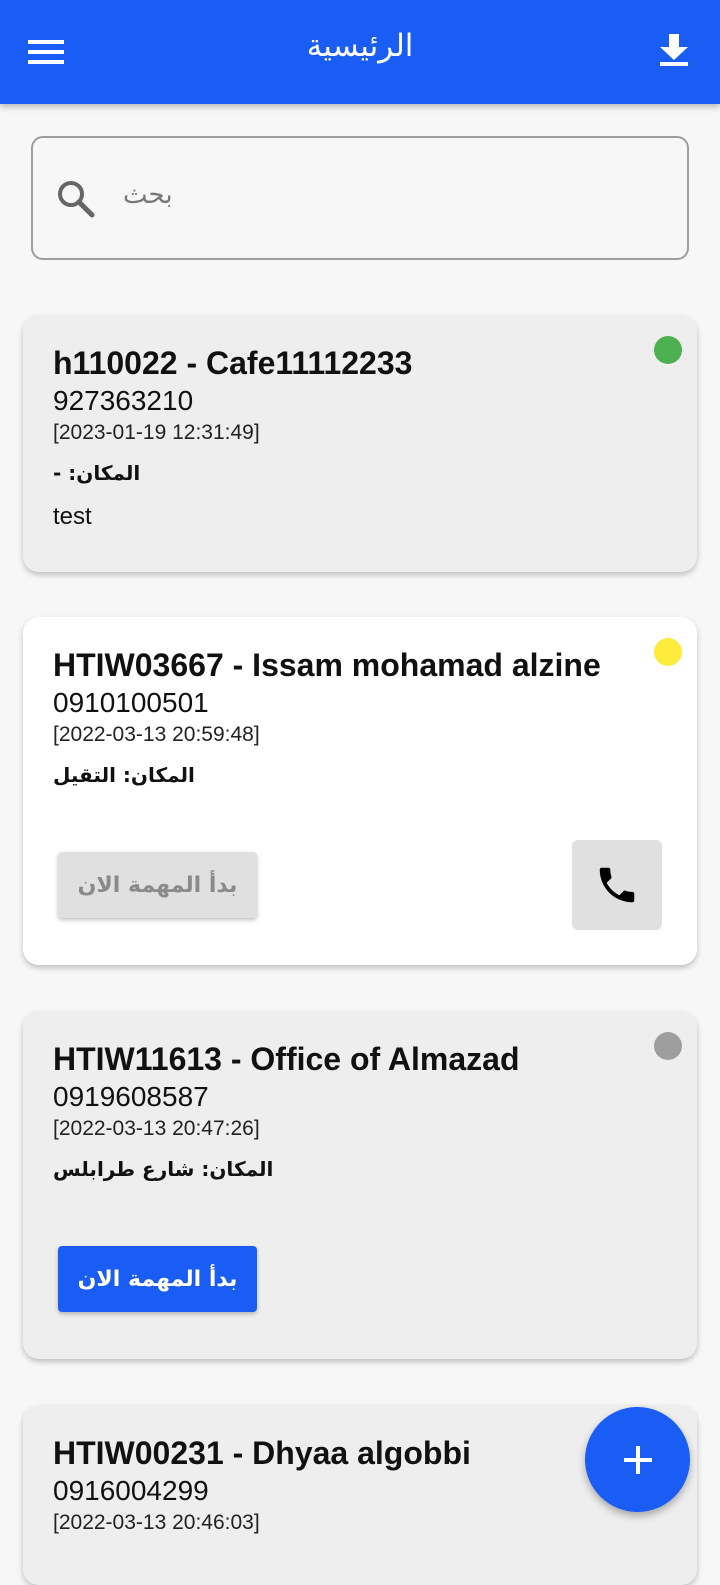 The width and height of the screenshot is (720, 1585). What do you see at coordinates (131, 702) in the screenshot?
I see `task-phone: 0910100501` at bounding box center [131, 702].